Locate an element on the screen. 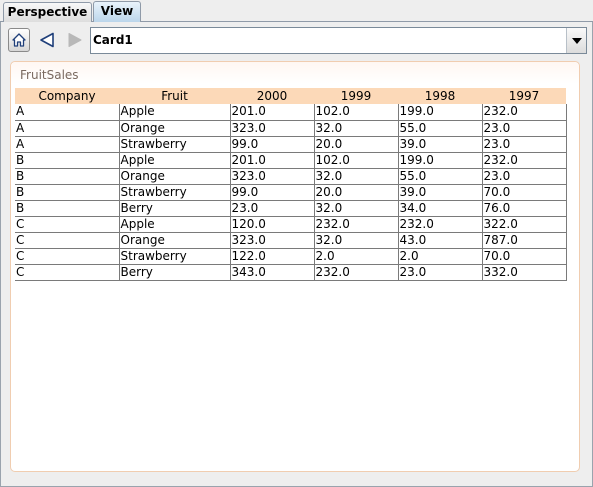 Image resolution: width=593 pixels, height=487 pixels. table-cell: 787.0 is located at coordinates (524, 240).